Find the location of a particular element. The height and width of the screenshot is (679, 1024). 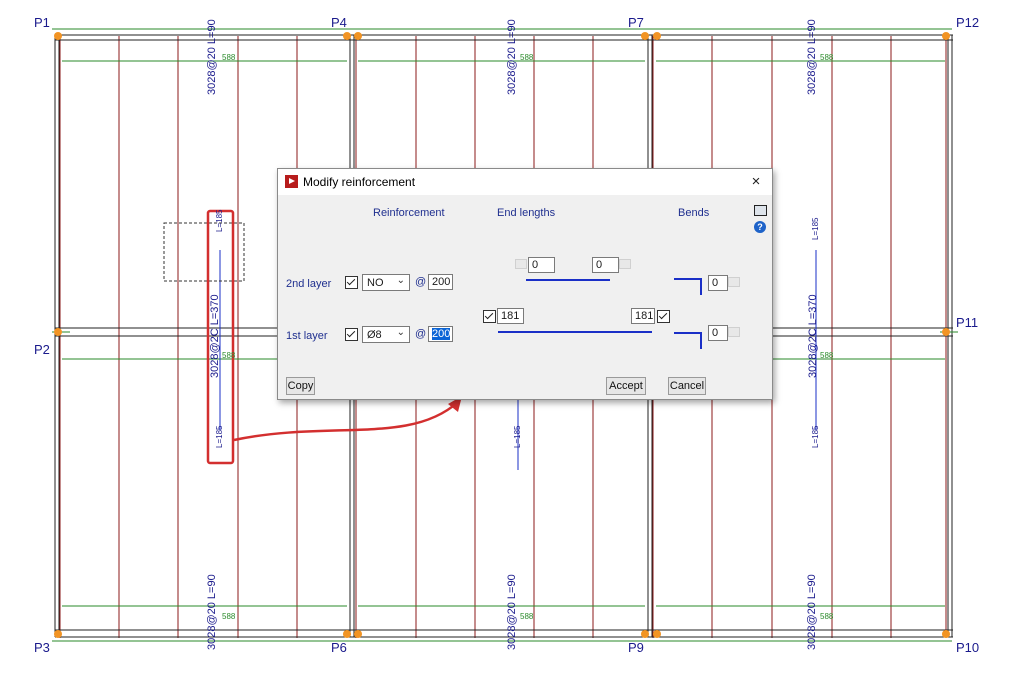

layer2-at-sign: @ is located at coordinates (421, 282).